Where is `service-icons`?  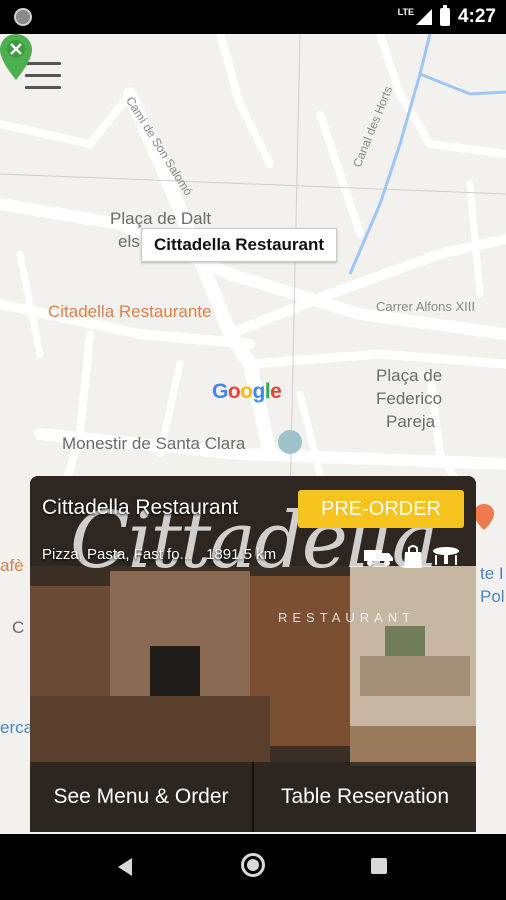
service-icons is located at coordinates (412, 558).